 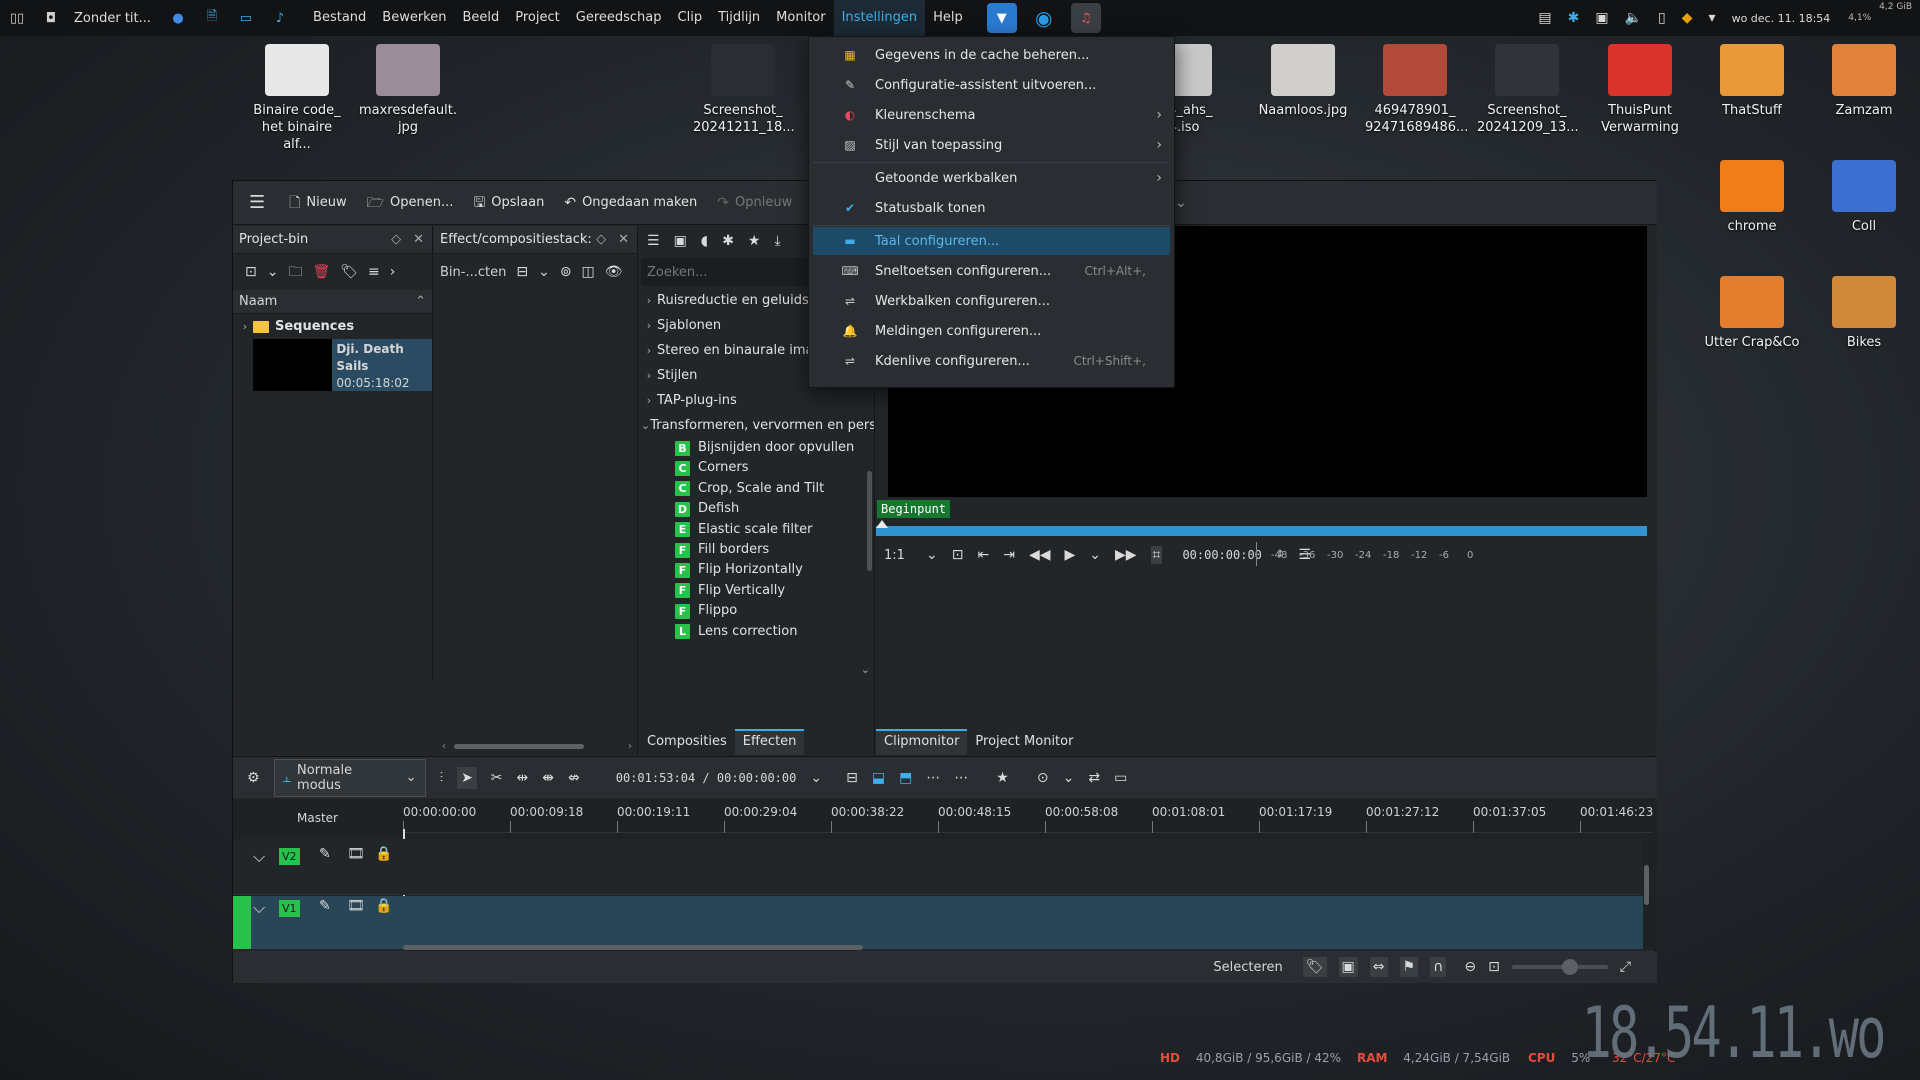 What do you see at coordinates (339, 18) in the screenshot?
I see `menu-bestand: Bestand` at bounding box center [339, 18].